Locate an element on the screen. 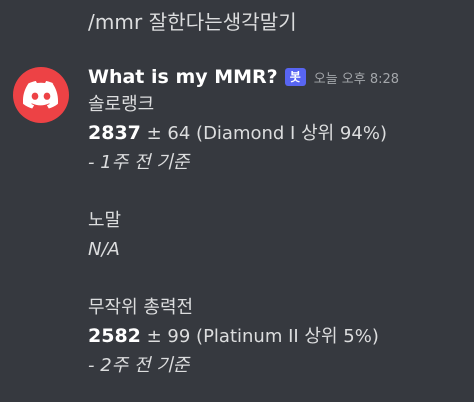  solo-rank-mmr-line: 2837 ± 64 (Diamond I 상위 94%) is located at coordinates (278, 133).